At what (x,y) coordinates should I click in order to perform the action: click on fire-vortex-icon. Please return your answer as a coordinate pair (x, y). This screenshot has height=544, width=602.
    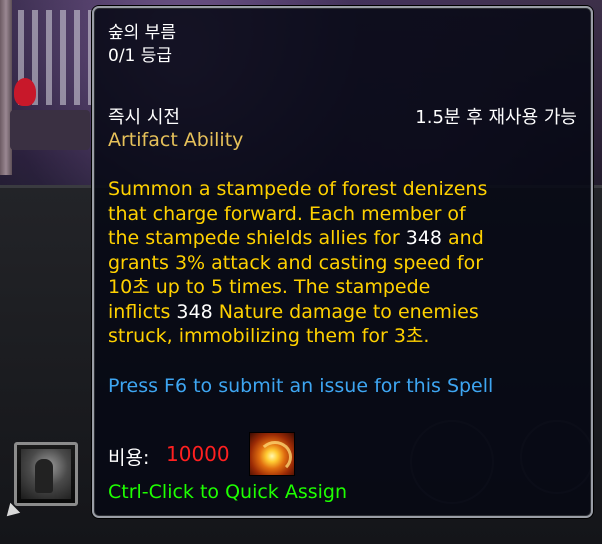
    Looking at the image, I should click on (272, 454).